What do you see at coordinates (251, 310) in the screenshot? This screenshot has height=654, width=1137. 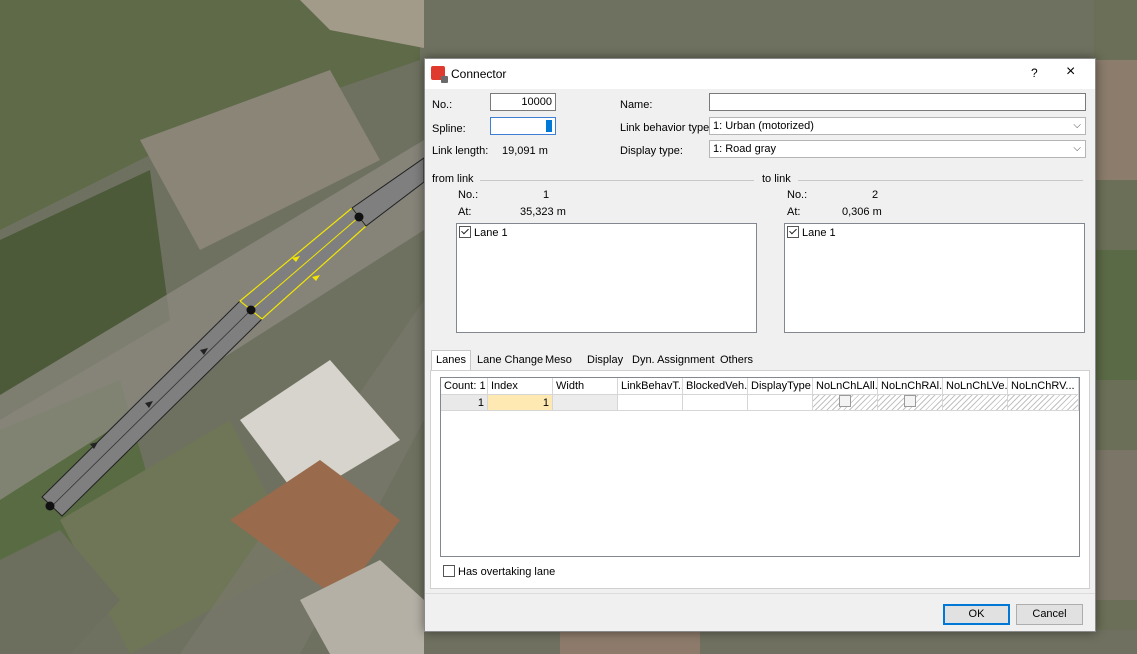 I see `link-1-end-point` at bounding box center [251, 310].